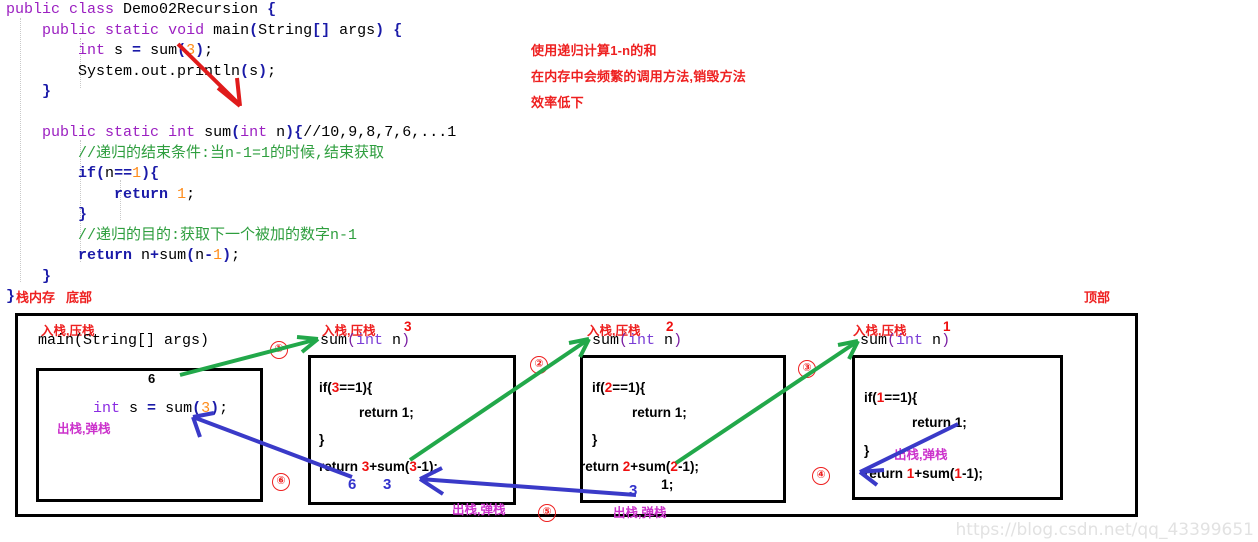  I want to click on frame3-return-line: return 2+sum(2-1);, so click(639, 466).